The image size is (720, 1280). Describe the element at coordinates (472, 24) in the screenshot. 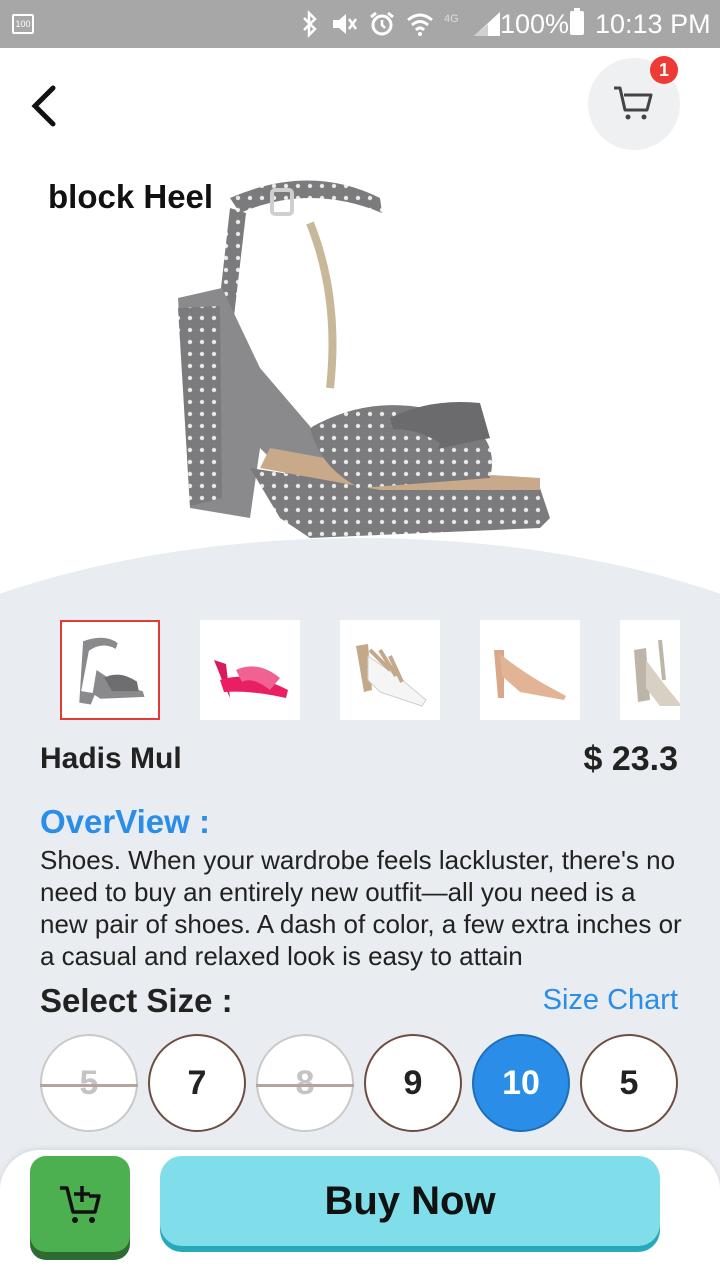

I see `signal-icon: 4G` at that location.